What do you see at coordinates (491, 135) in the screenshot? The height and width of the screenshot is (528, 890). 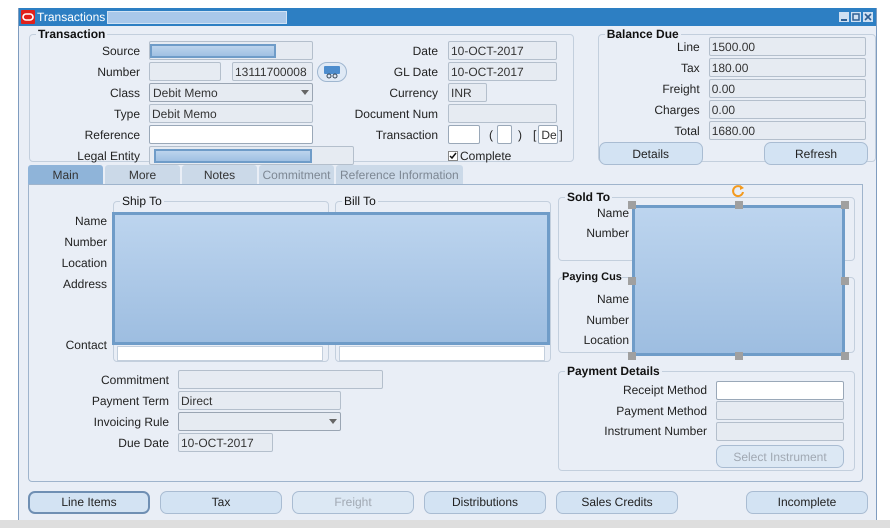 I see `bracket-text: (` at bounding box center [491, 135].